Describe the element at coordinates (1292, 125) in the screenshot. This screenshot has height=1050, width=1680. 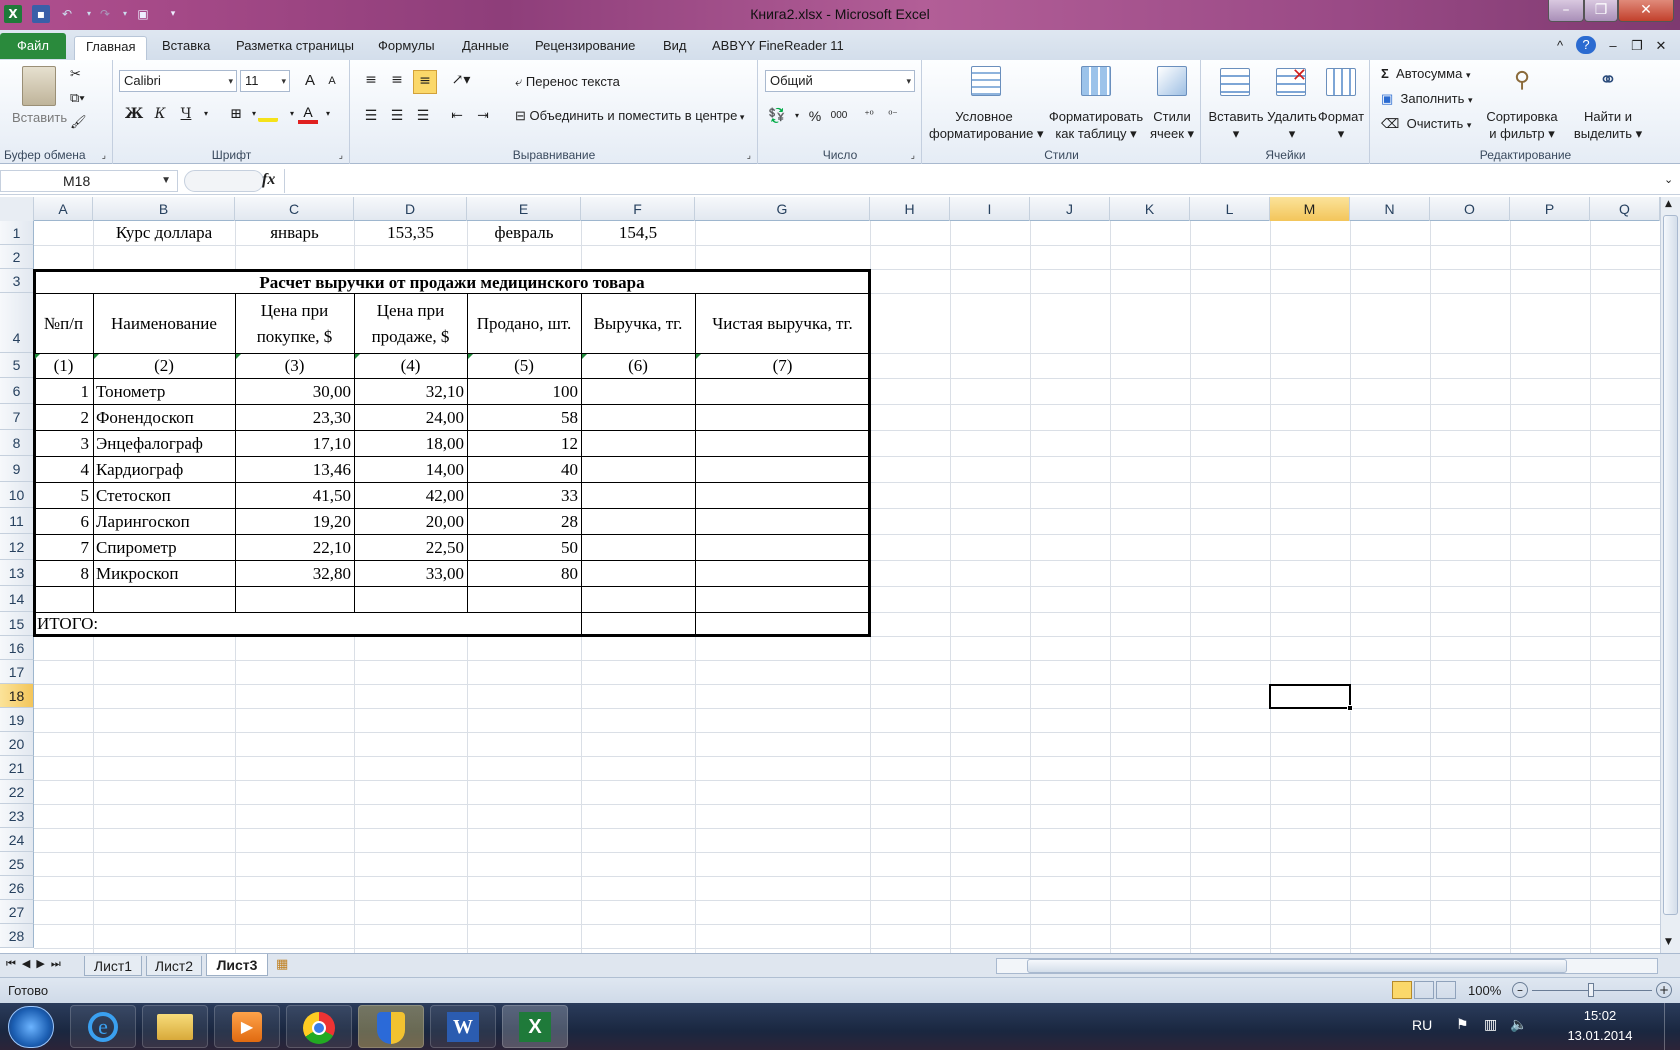
I see `delete-cells-button: Удалить ▾` at that location.